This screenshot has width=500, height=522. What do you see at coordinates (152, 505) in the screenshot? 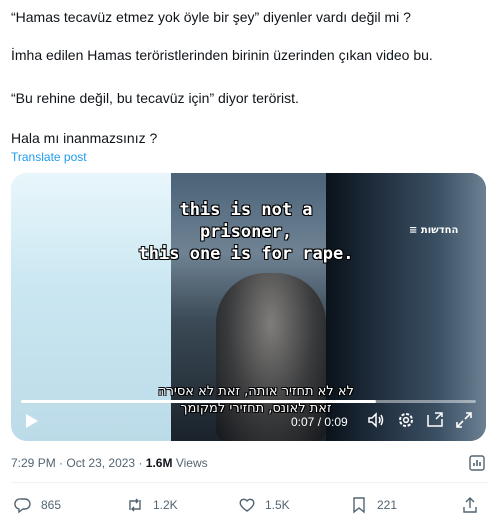
I see `repost-button: 1.2K` at bounding box center [152, 505].